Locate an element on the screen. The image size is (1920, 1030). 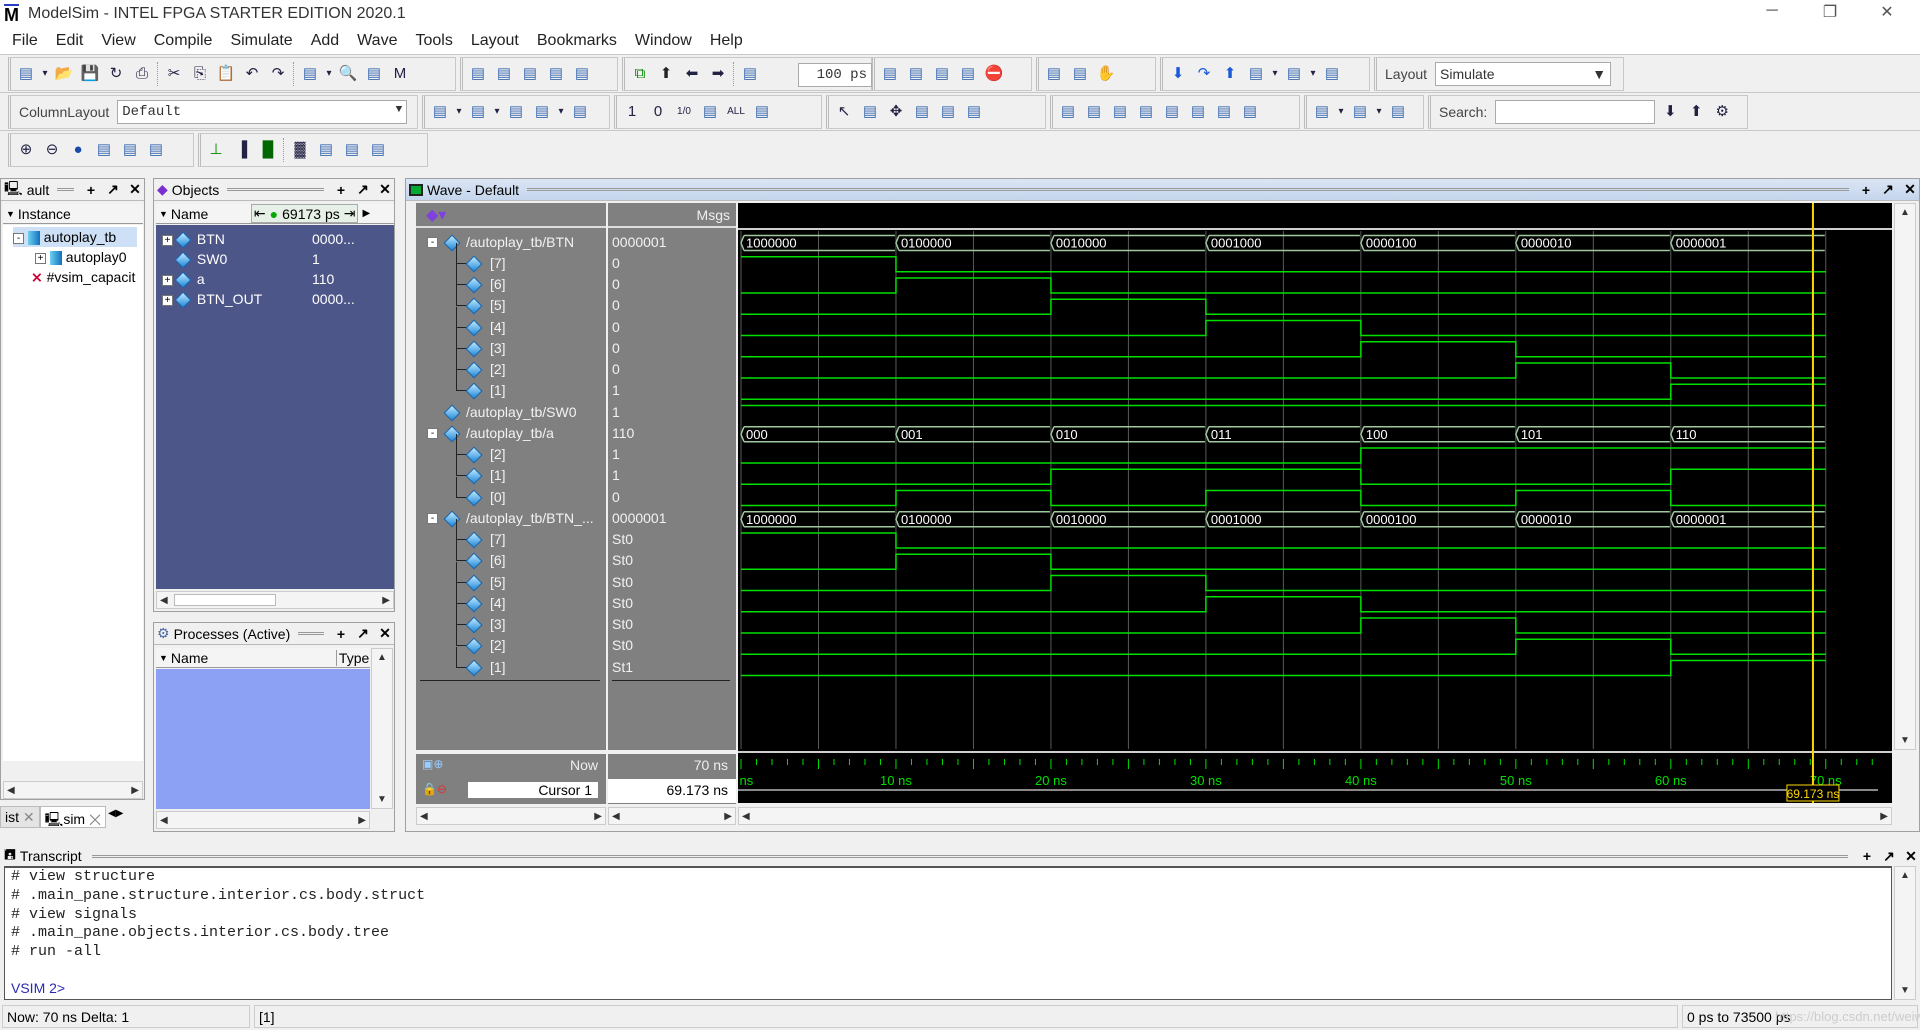
refresh-icon: ↻ is located at coordinates (116, 74).